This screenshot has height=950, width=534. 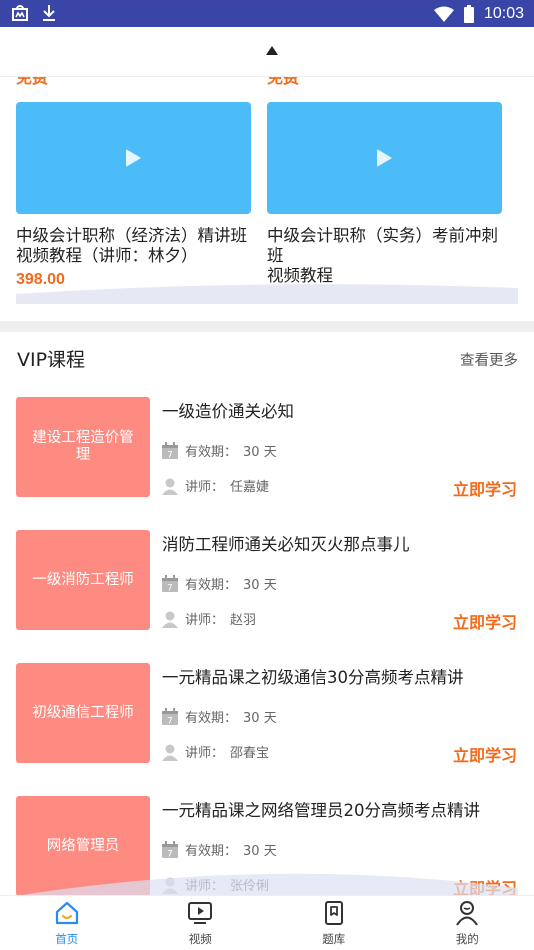 I want to click on tab-question-bank: 题库, so click(x=334, y=923).